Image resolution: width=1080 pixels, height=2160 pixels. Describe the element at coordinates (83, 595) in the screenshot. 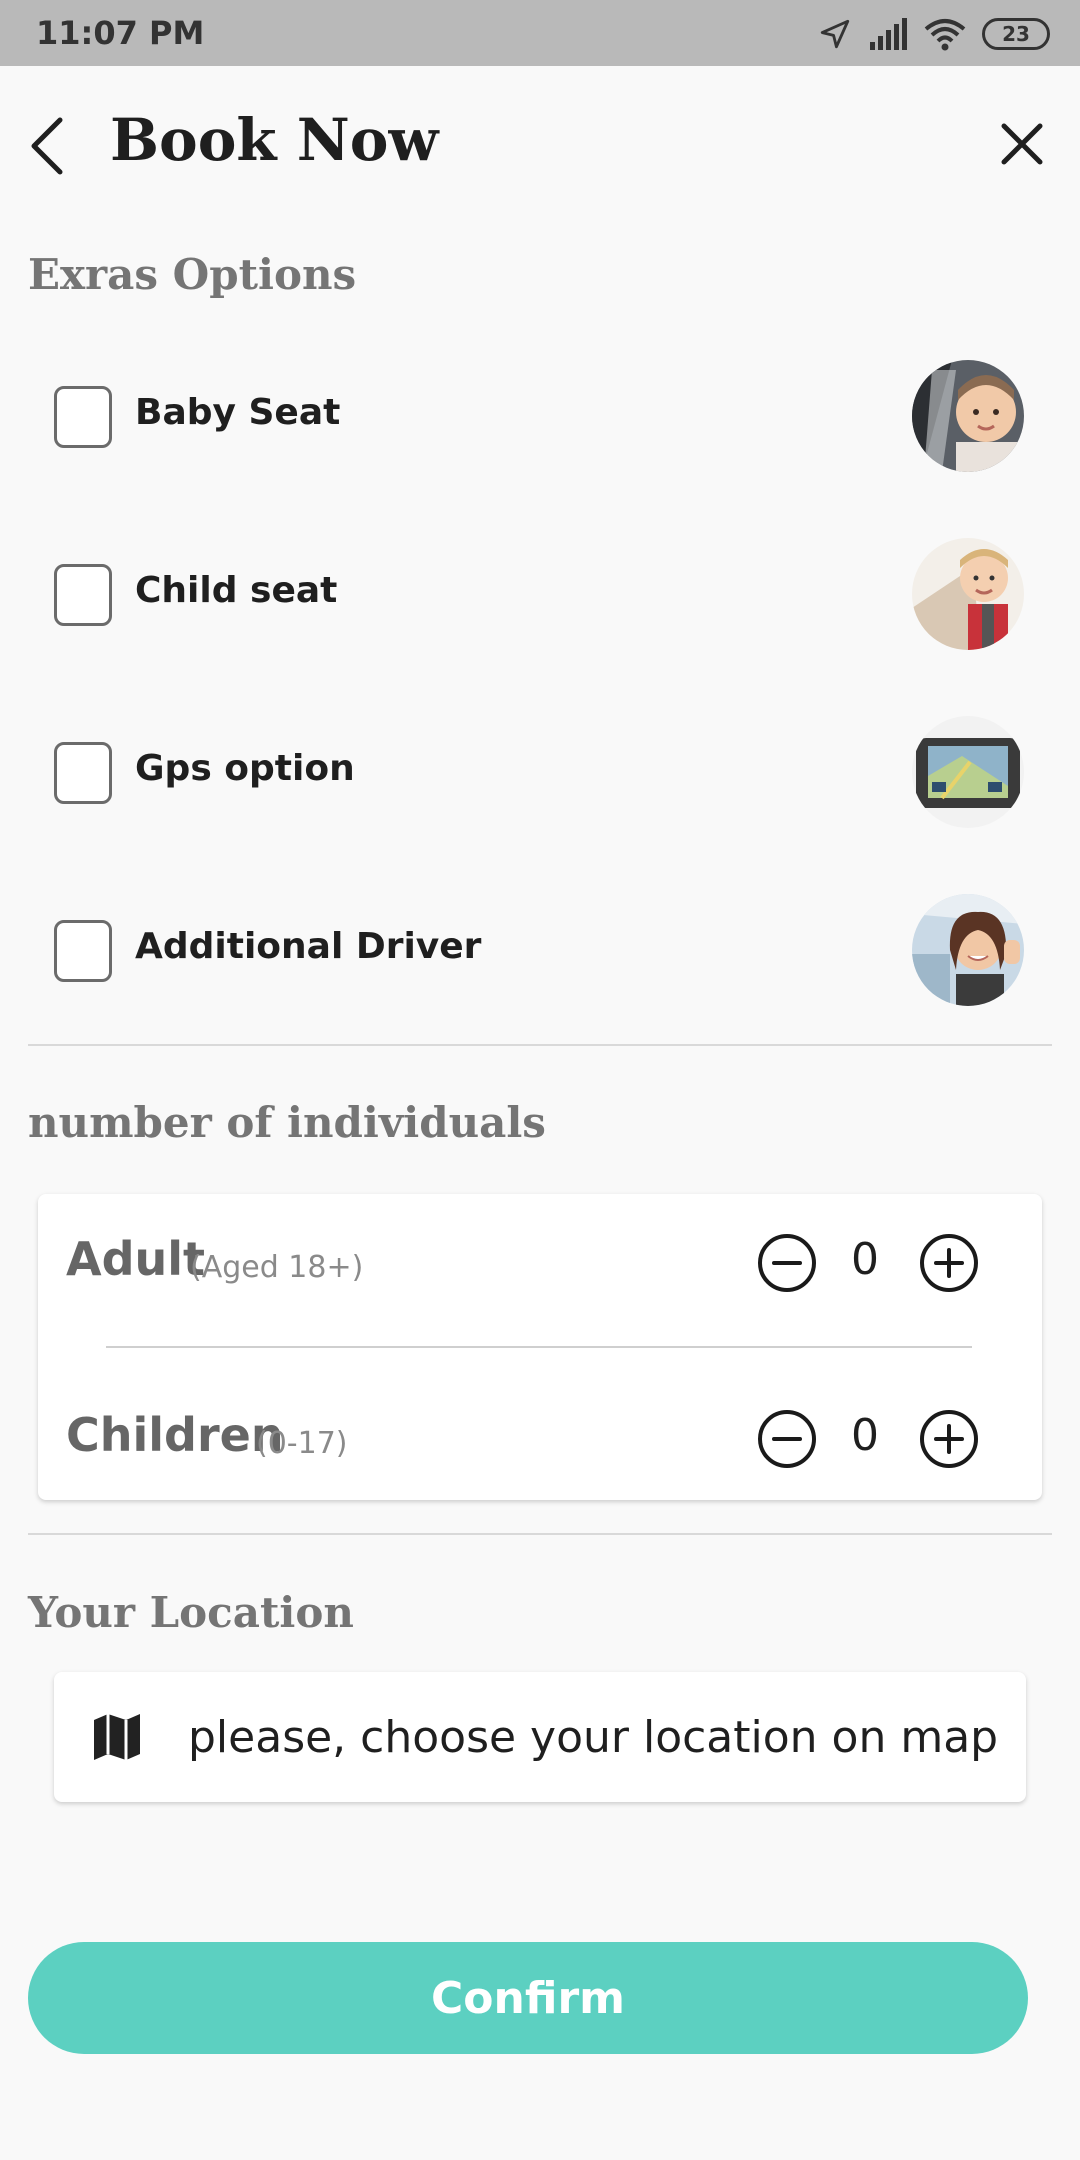

I see `child-seat-checkbox` at that location.